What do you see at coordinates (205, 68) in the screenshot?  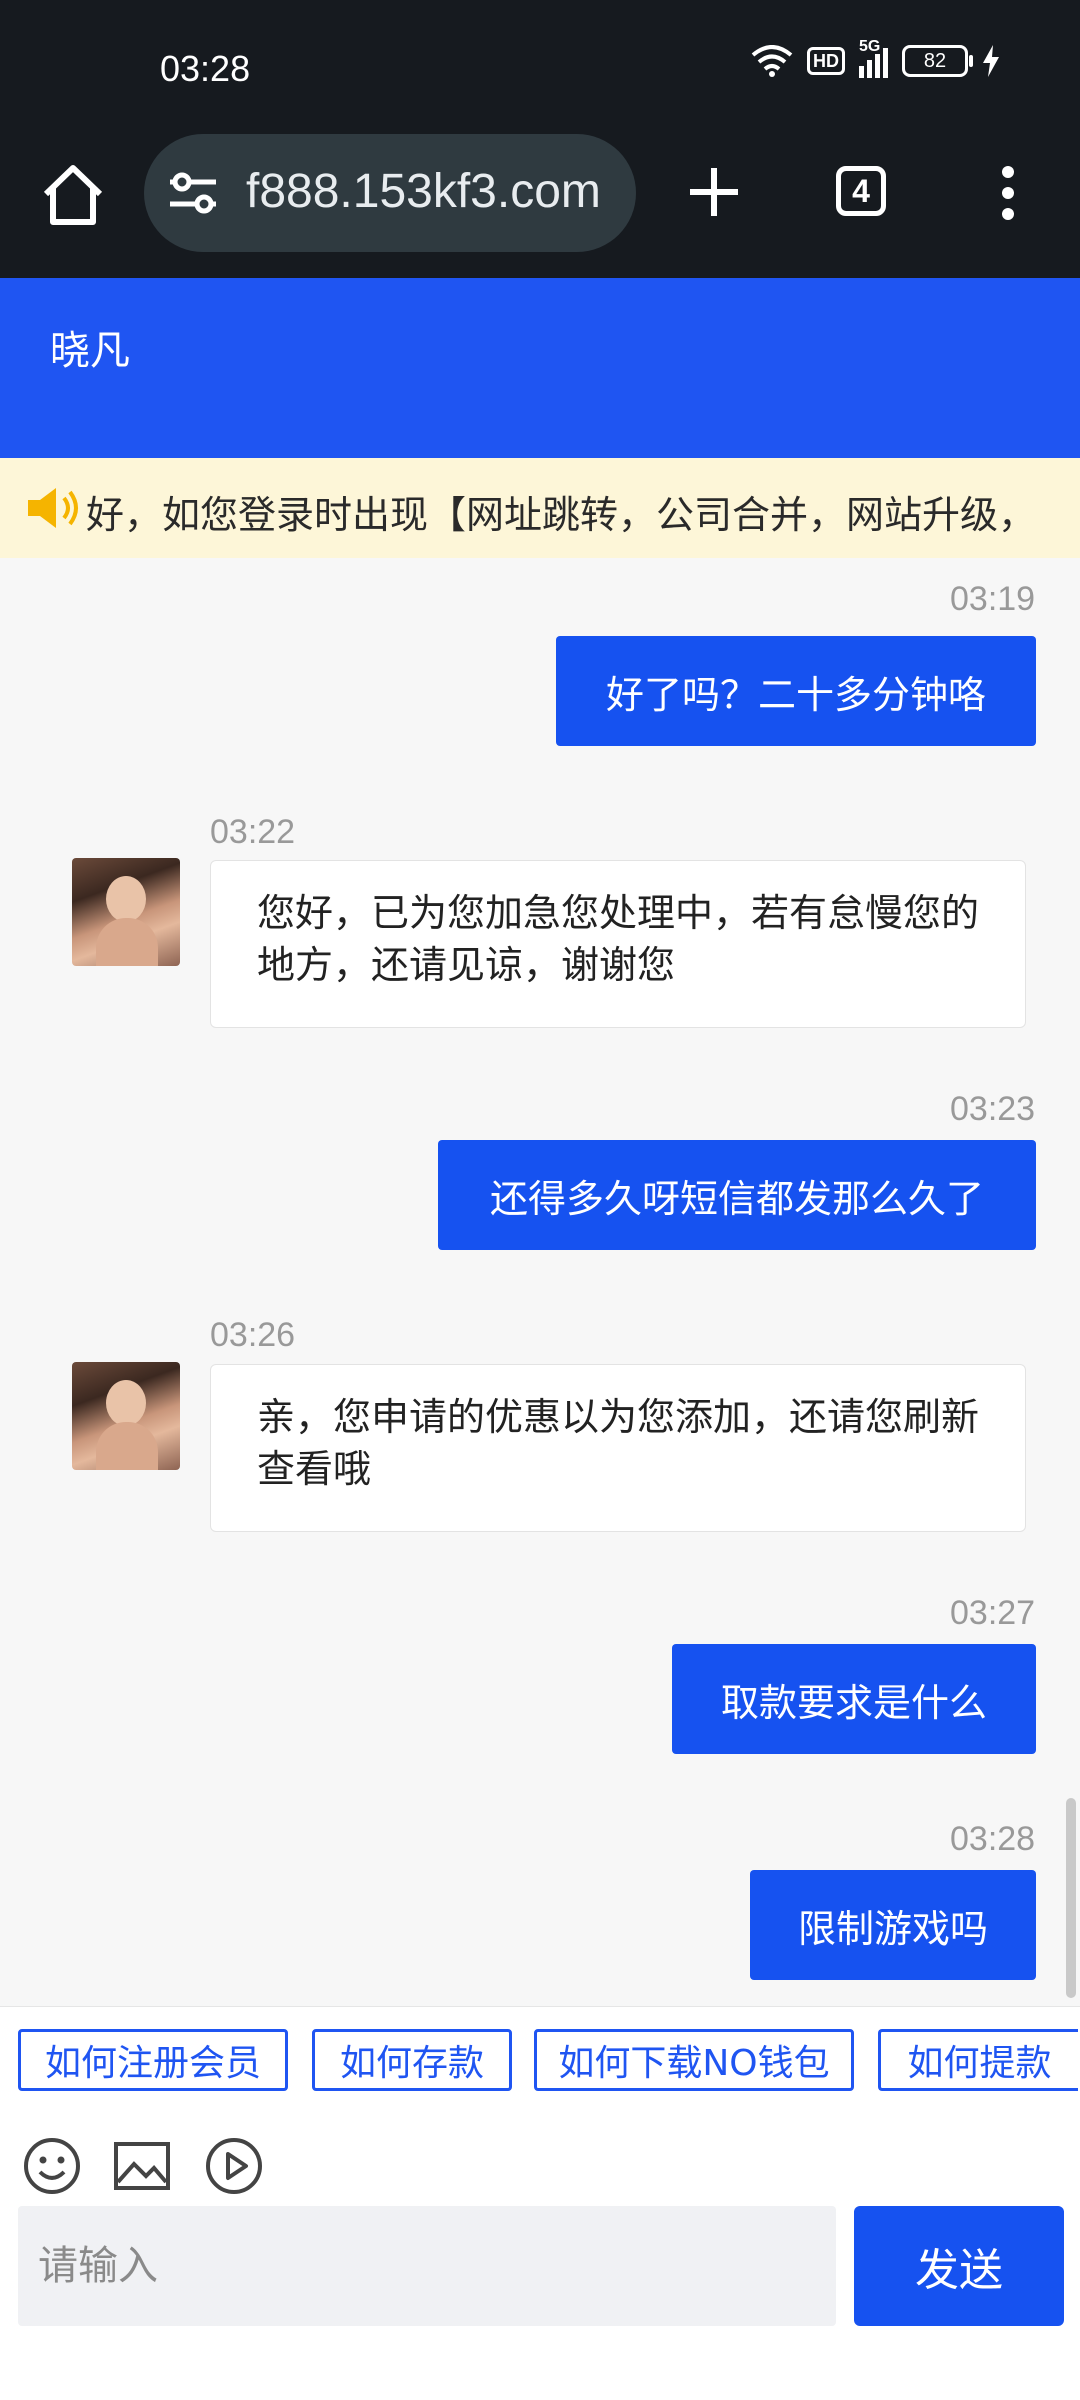 I see `status-time: 03:28` at bounding box center [205, 68].